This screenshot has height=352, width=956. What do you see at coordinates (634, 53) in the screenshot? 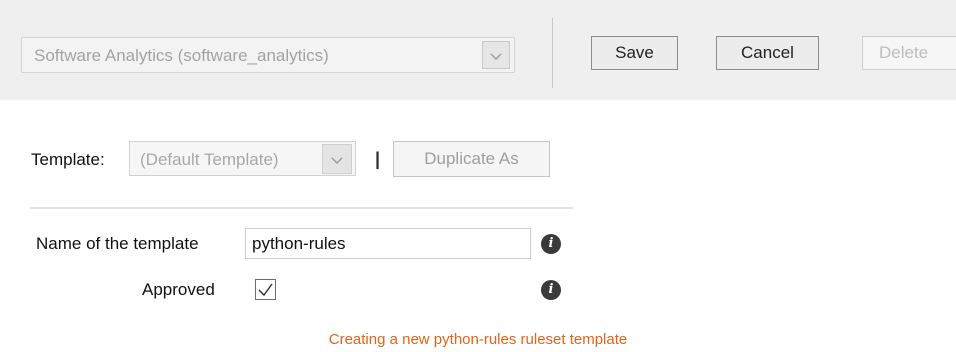
I see `save-button: Save` at bounding box center [634, 53].